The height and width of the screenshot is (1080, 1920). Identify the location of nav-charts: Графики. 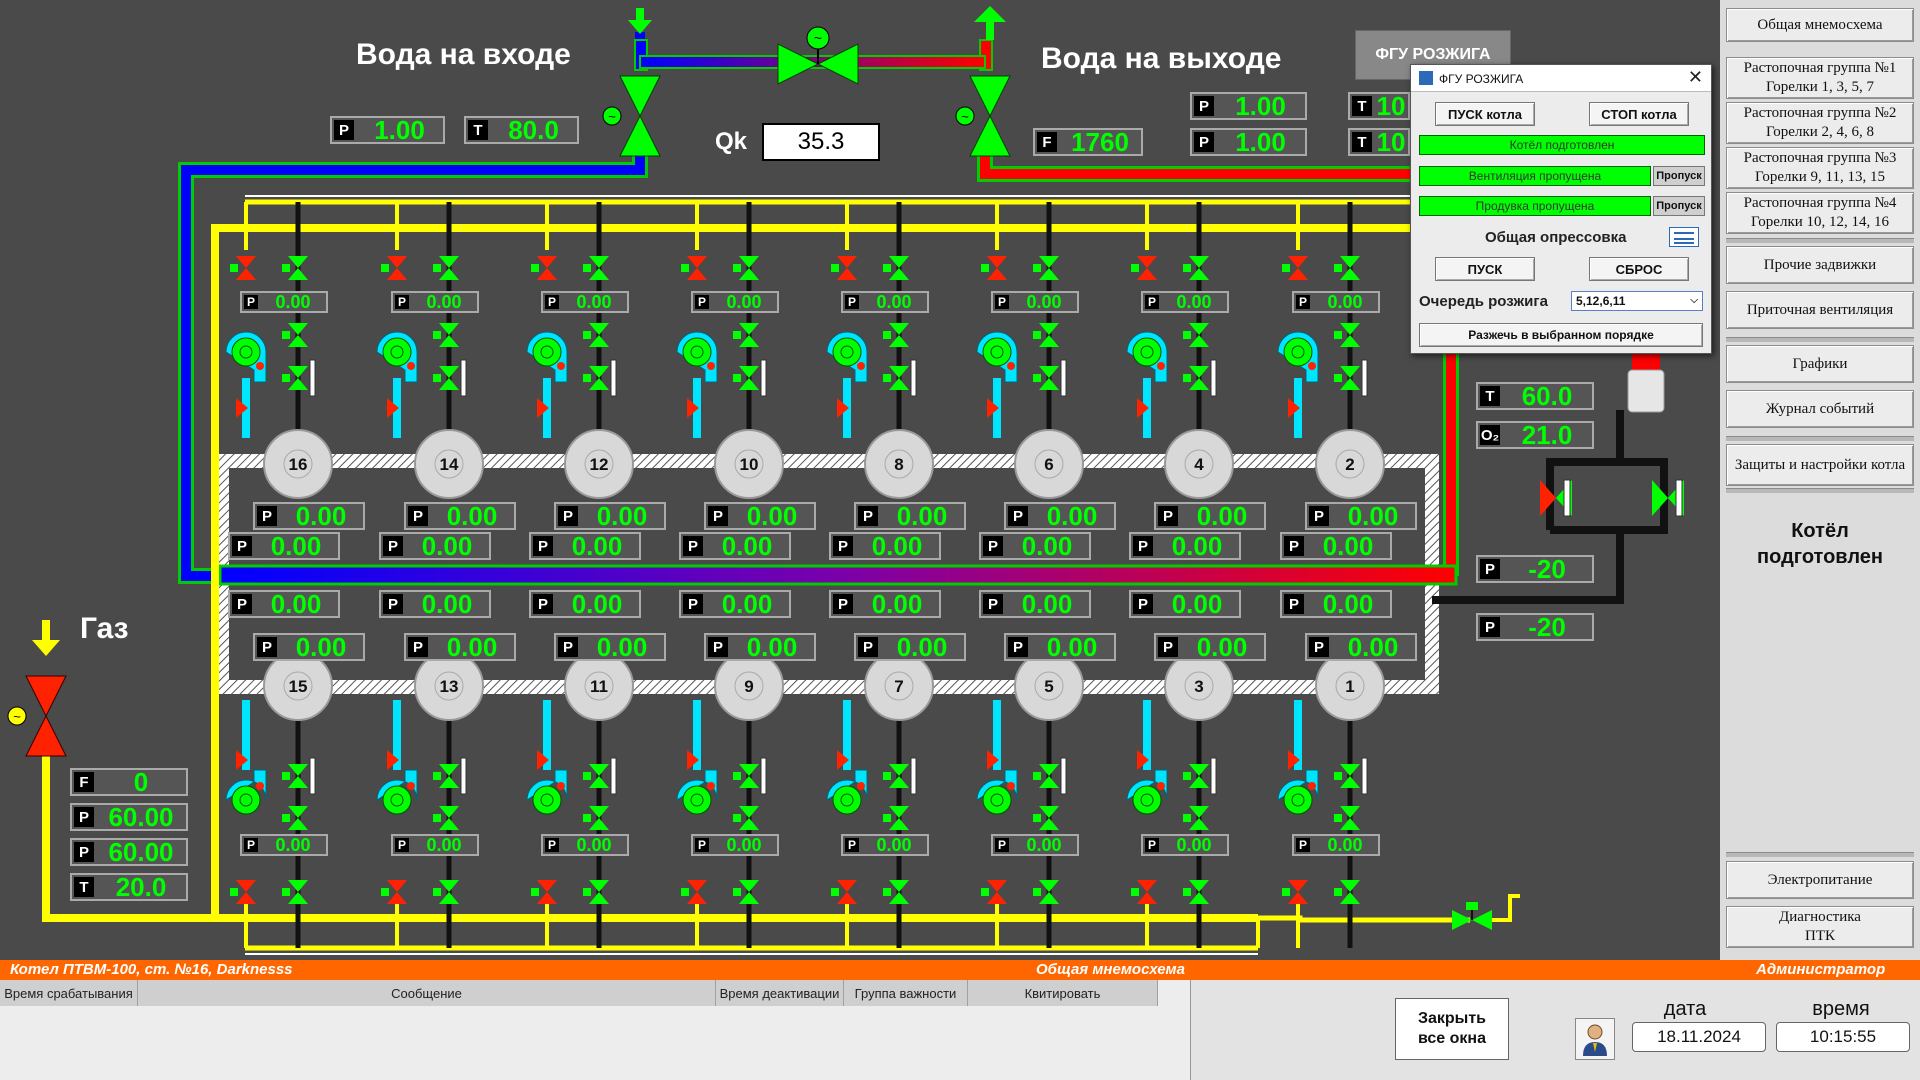
(1820, 364).